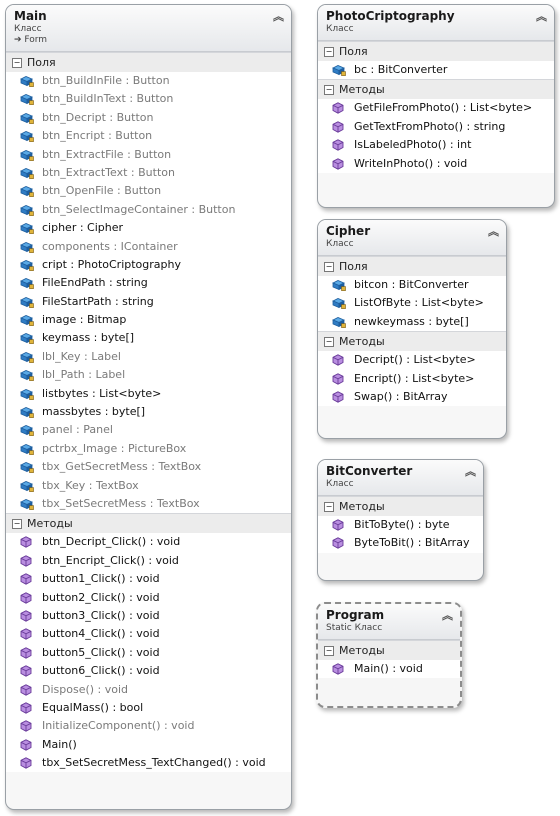 This screenshot has width=560, height=816. Describe the element at coordinates (148, 155) in the screenshot. I see `field-item: btn_ExtractFile : Button` at that location.